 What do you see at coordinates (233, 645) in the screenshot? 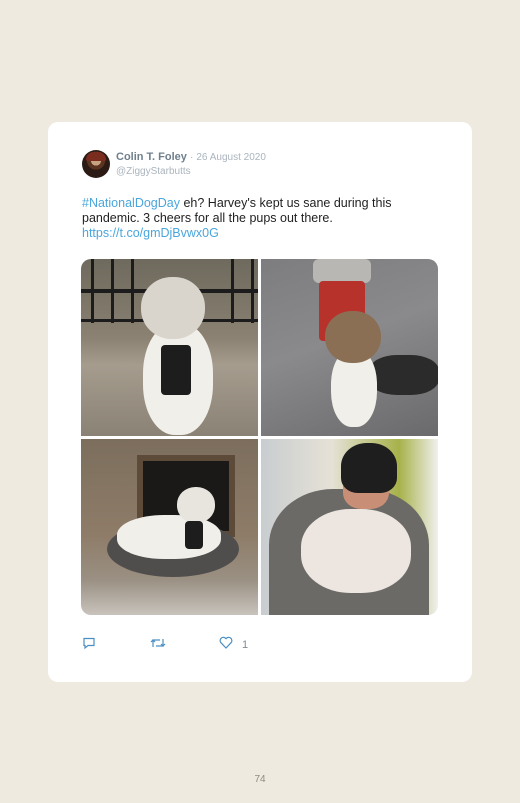
I see `like-button: 1` at bounding box center [233, 645].